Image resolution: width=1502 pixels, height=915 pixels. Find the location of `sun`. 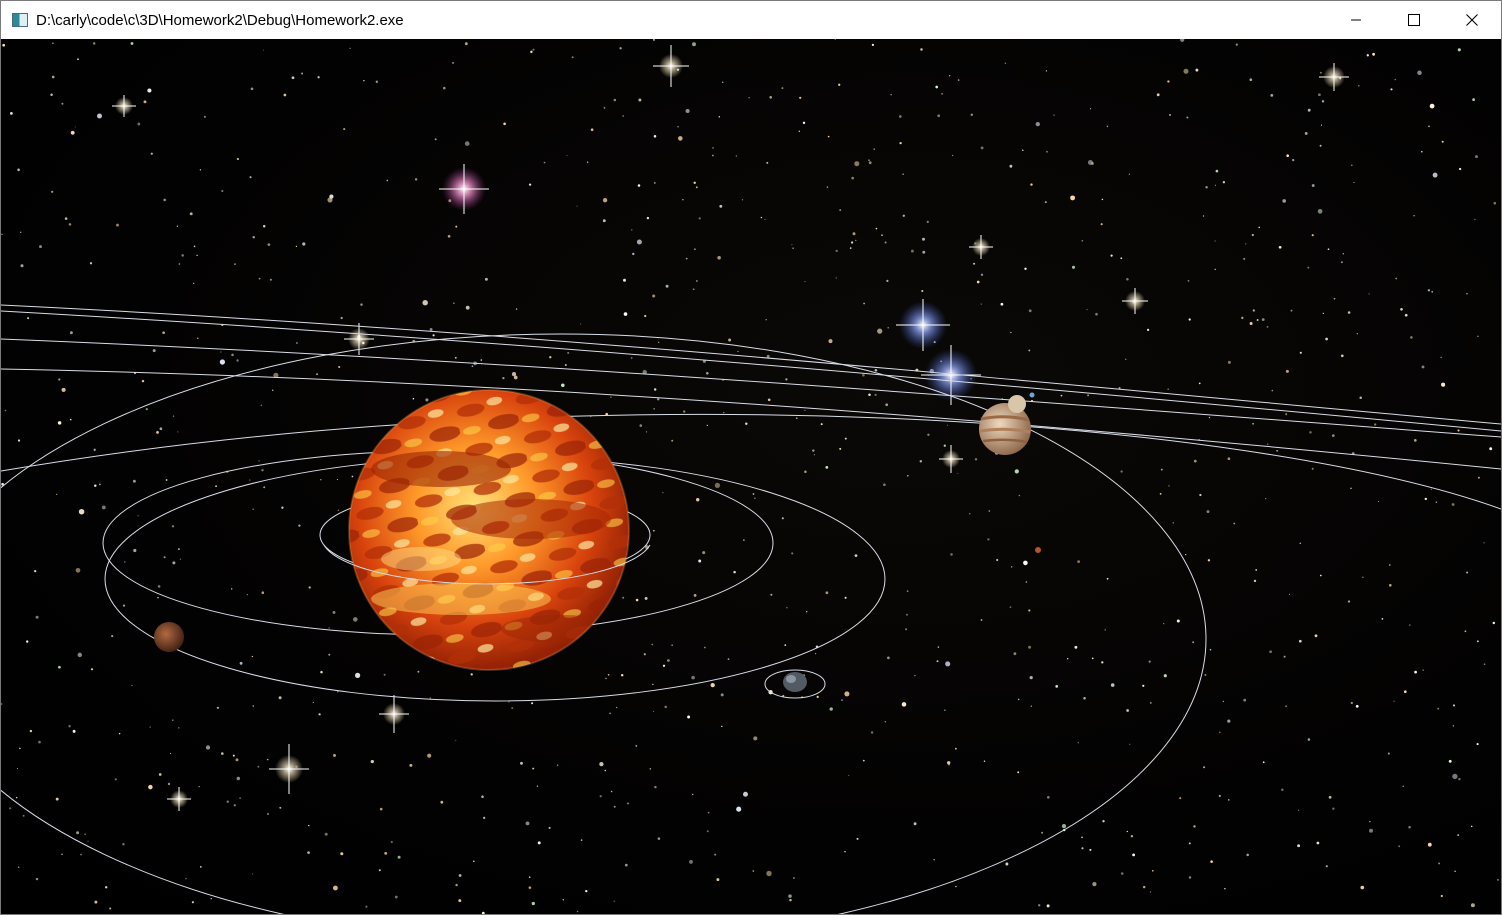

sun is located at coordinates (491, 529).